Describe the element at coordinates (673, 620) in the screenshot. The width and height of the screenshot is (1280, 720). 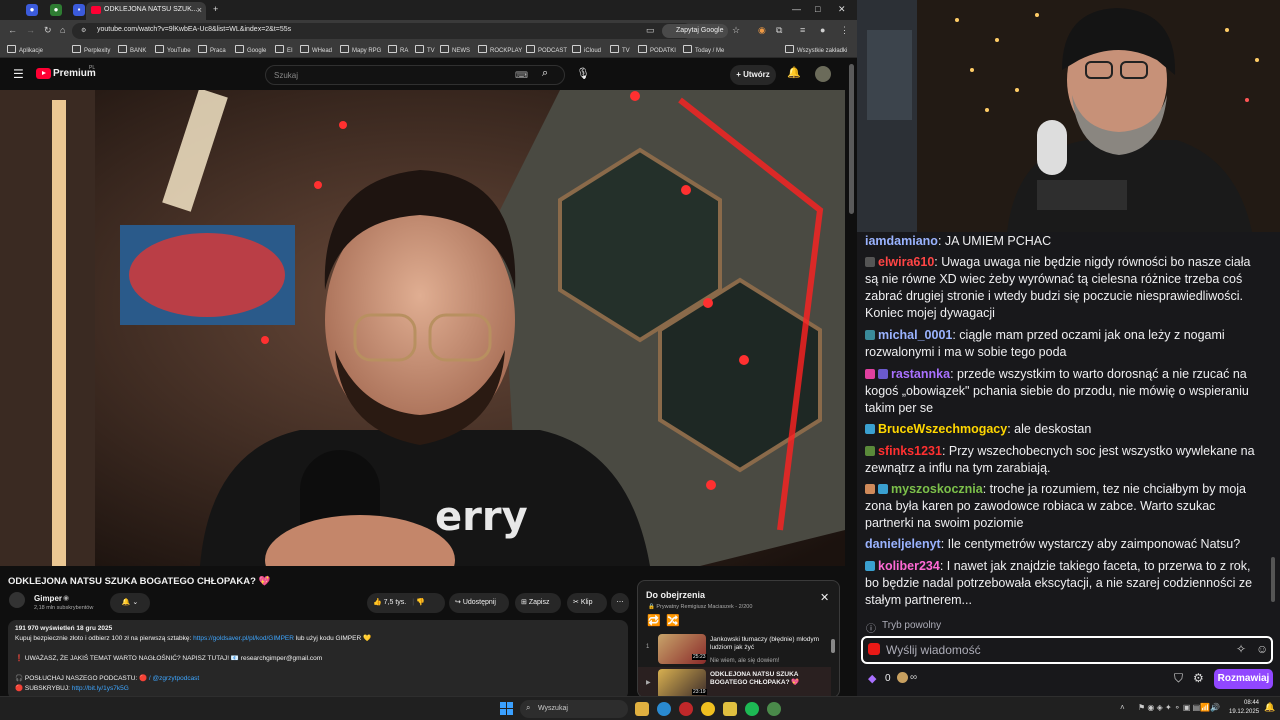
I see `shuffle-icon: 🔀` at that location.